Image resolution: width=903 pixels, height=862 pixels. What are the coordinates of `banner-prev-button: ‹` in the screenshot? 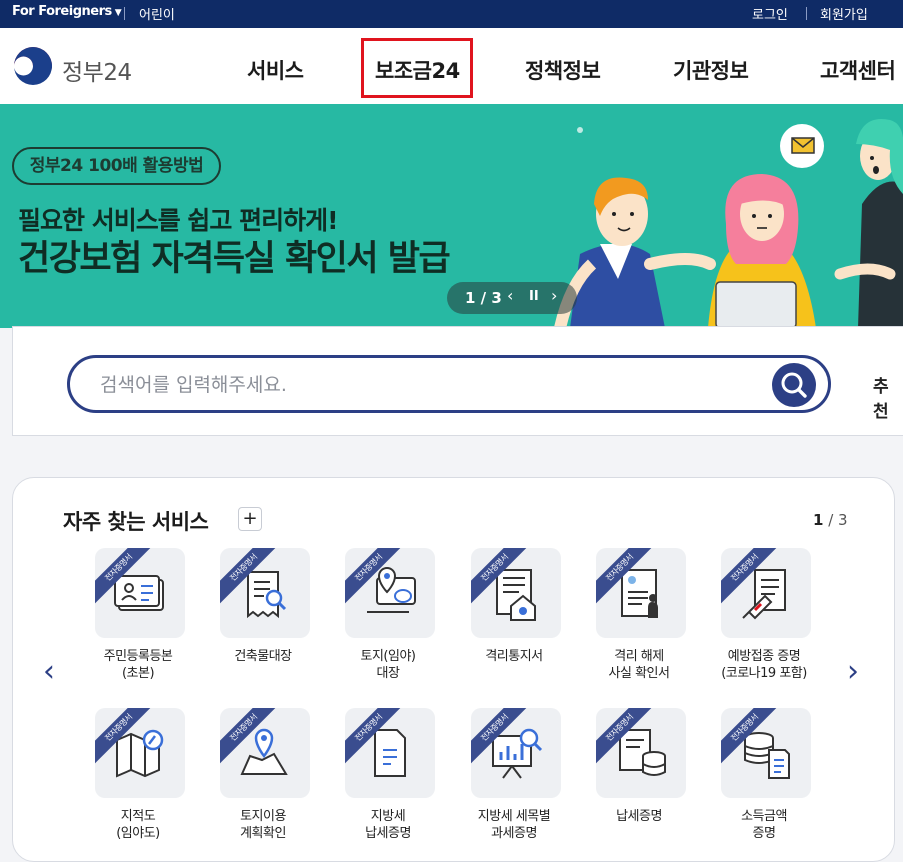 It's located at (510, 295).